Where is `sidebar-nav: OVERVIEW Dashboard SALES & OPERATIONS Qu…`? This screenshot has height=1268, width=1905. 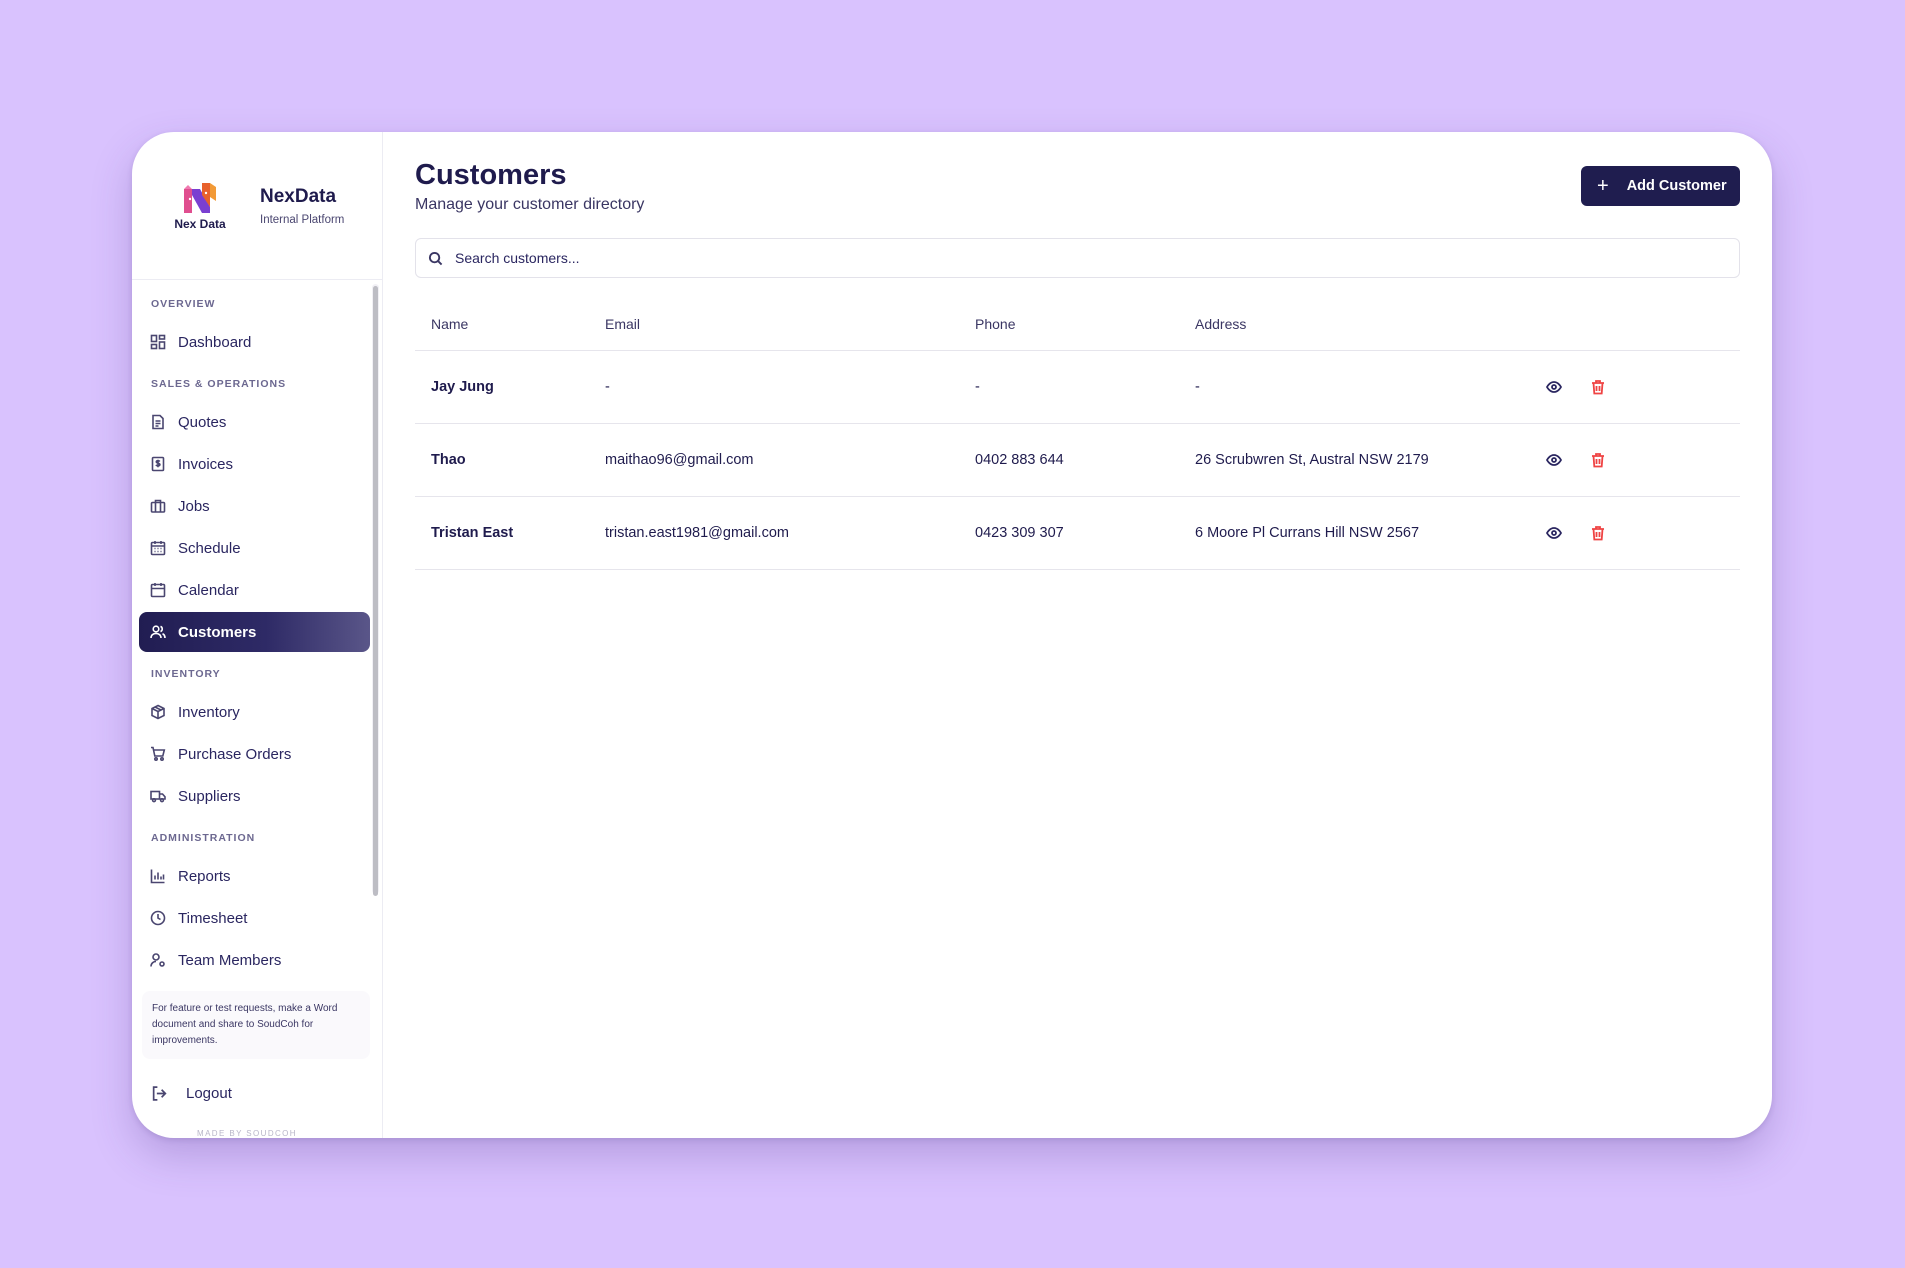 sidebar-nav: OVERVIEW Dashboard SALES & OPERATIONS Qu… is located at coordinates (257, 629).